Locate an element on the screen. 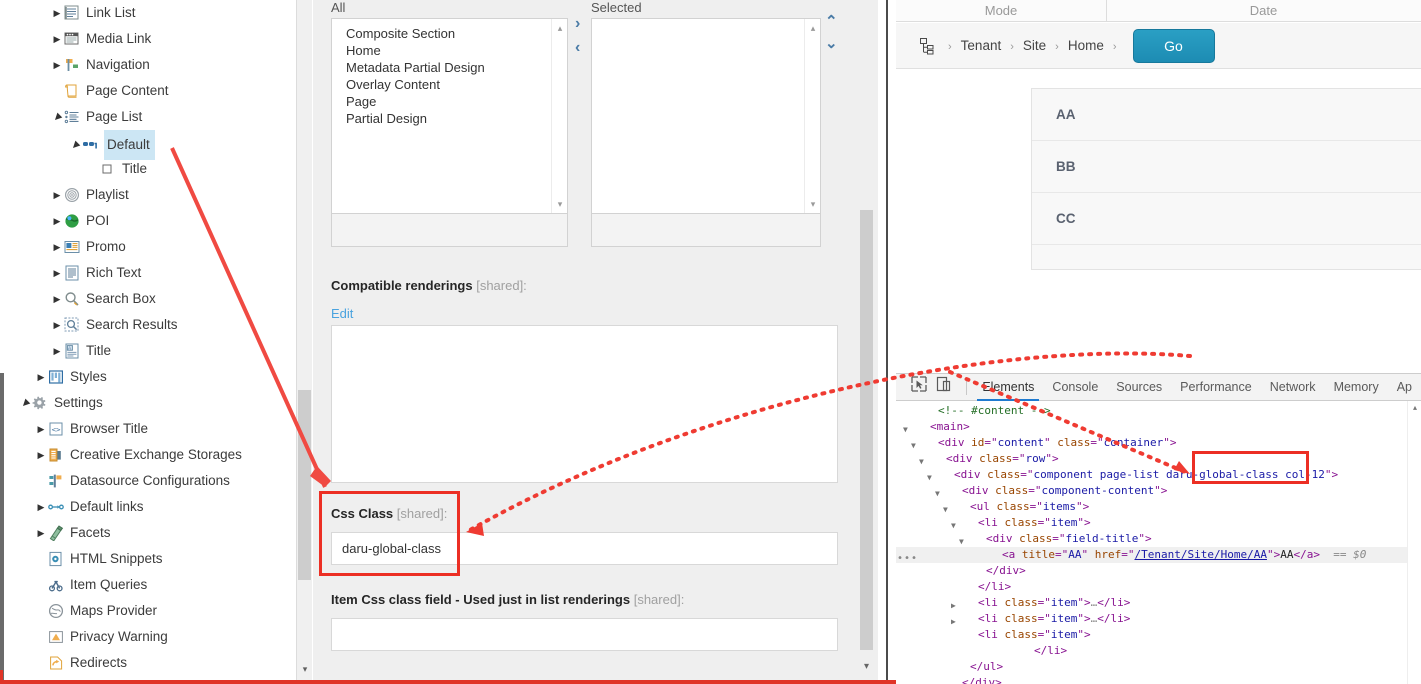 This screenshot has height=684, width=1421. selected-listbox: ▴ ▾ is located at coordinates (706, 116).